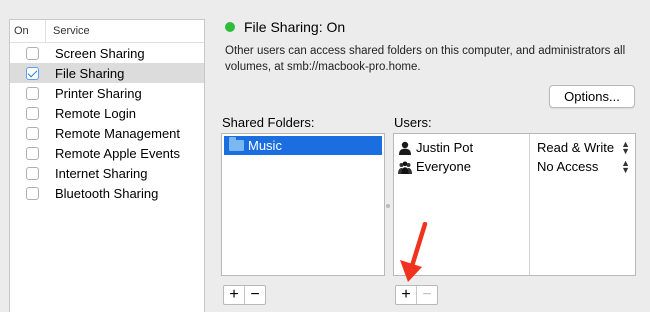  I want to click on service-row: Remote Management, so click(107, 133).